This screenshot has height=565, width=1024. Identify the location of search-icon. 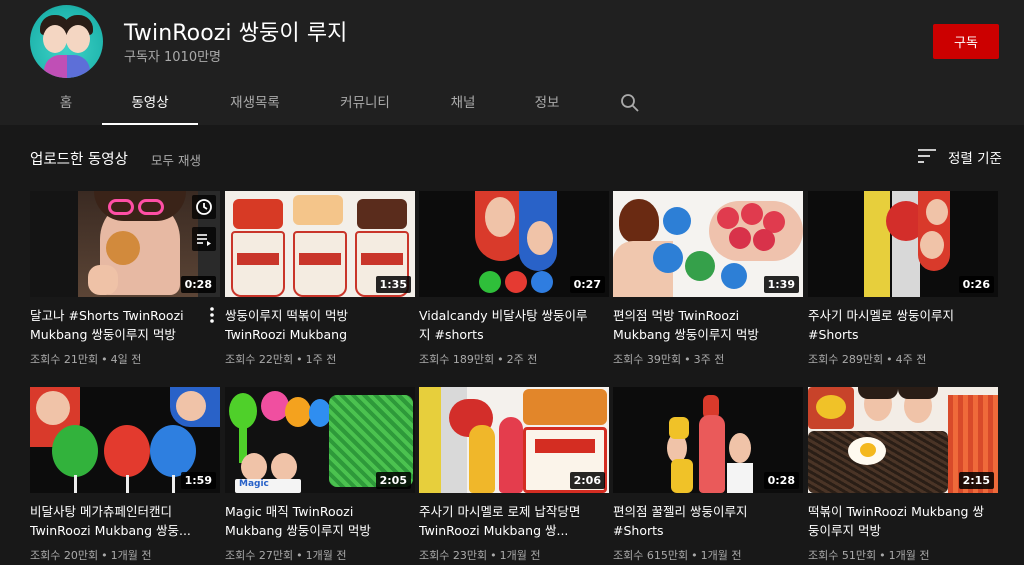
(630, 103).